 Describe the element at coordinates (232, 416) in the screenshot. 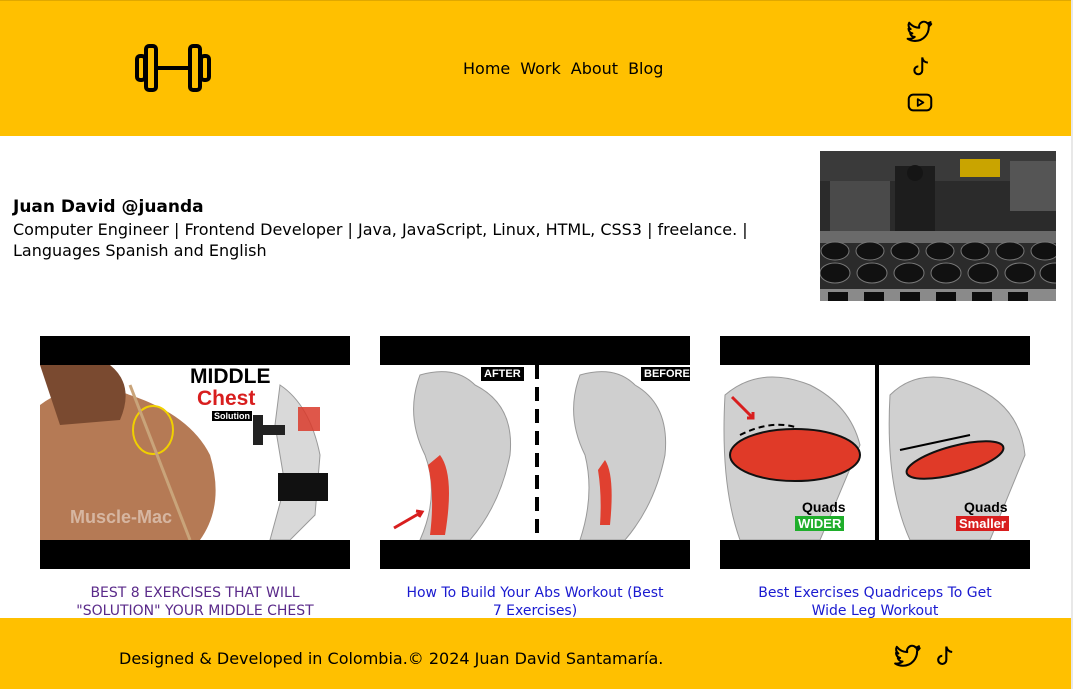

I see `thumb-text-solution: Solution` at that location.